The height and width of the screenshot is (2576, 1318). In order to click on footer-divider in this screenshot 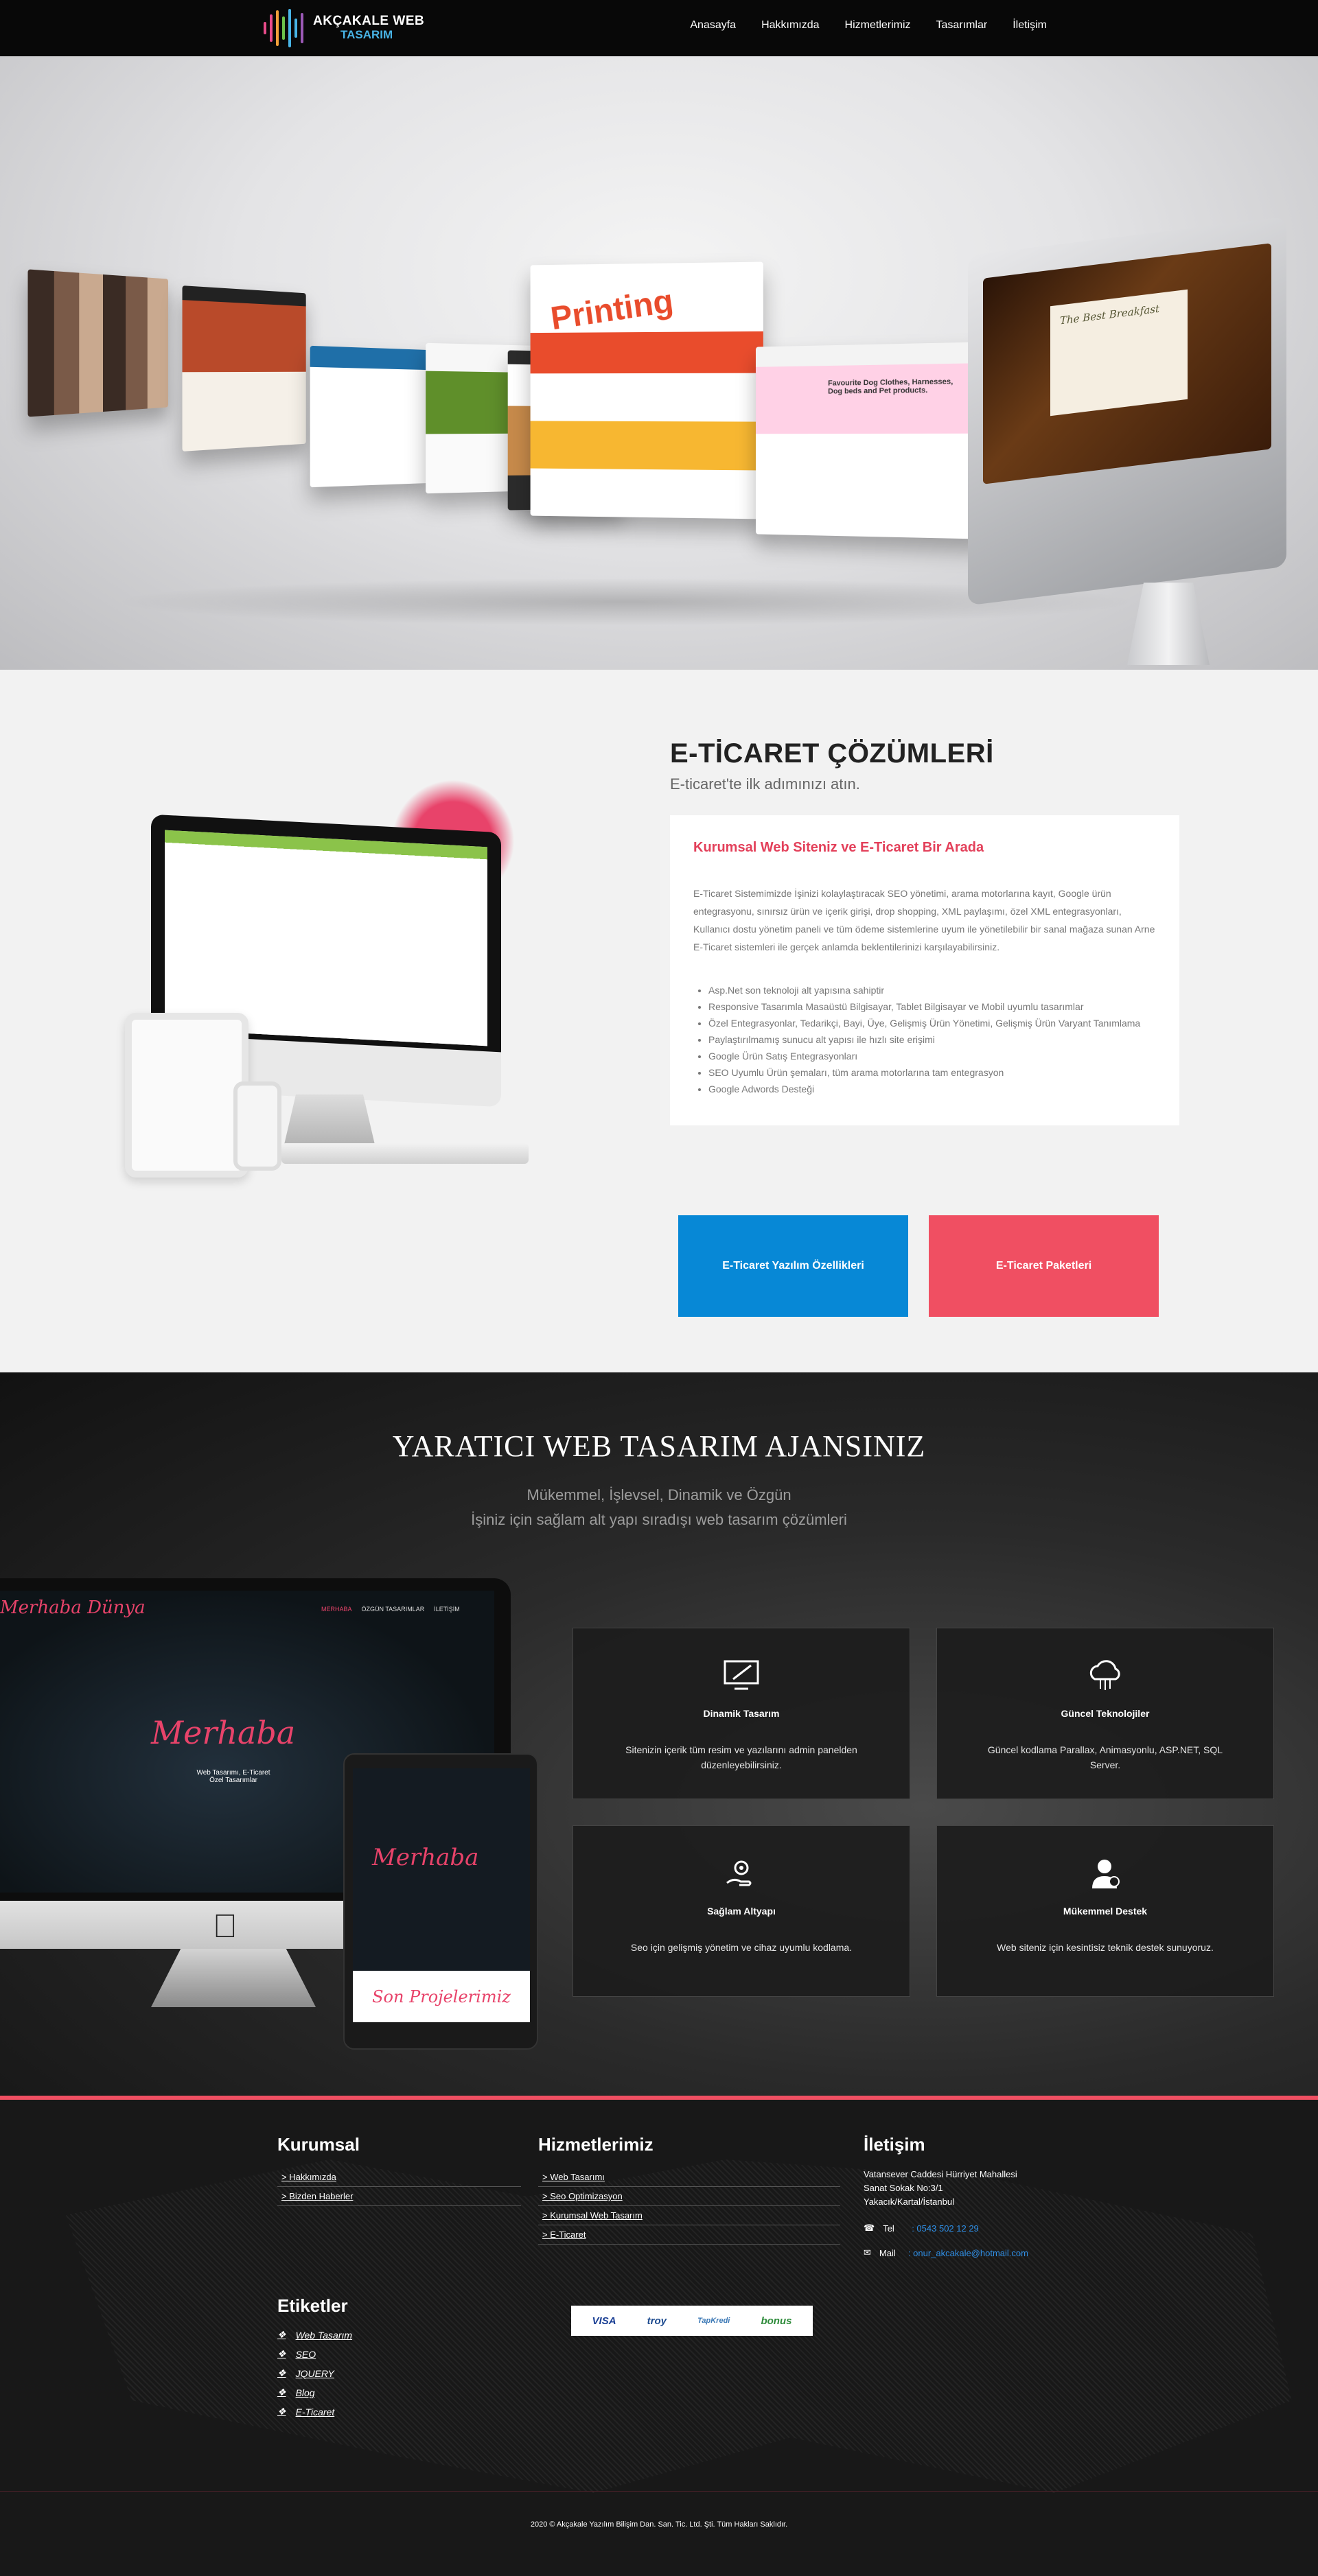, I will do `click(659, 2491)`.